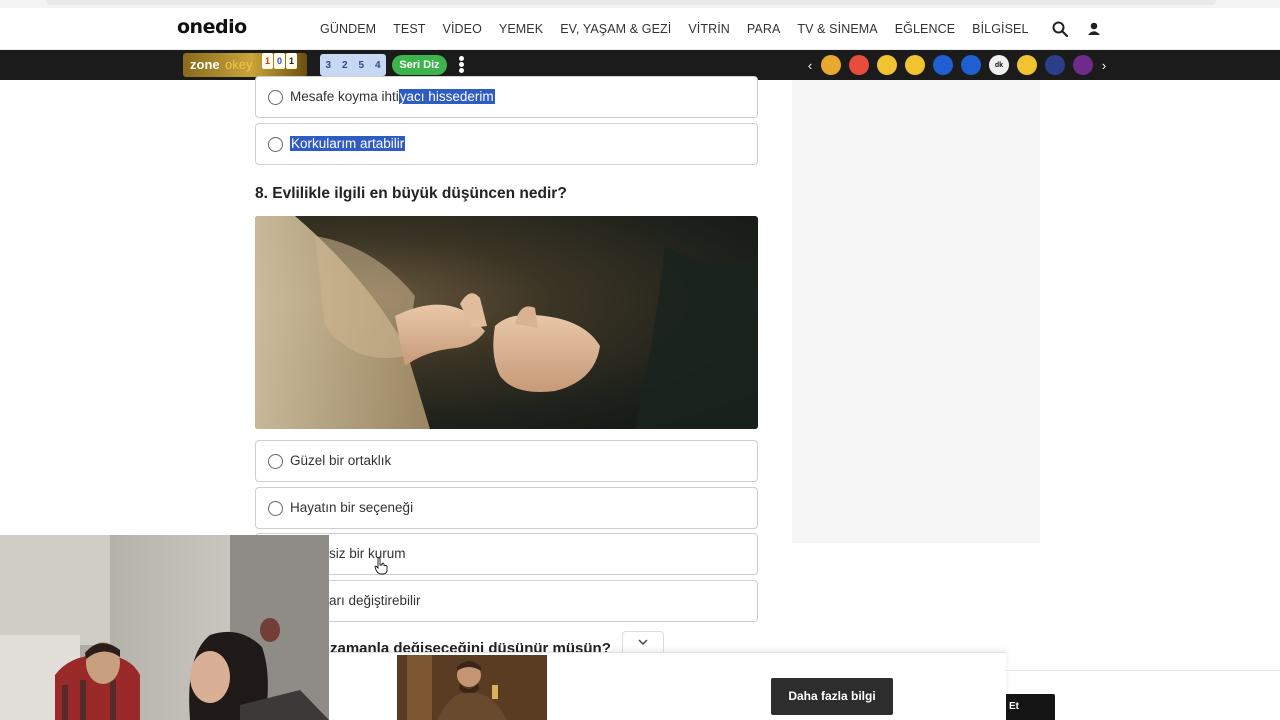 The width and height of the screenshot is (1280, 720). Describe the element at coordinates (915, 65) in the screenshot. I see `laugh-icon` at that location.